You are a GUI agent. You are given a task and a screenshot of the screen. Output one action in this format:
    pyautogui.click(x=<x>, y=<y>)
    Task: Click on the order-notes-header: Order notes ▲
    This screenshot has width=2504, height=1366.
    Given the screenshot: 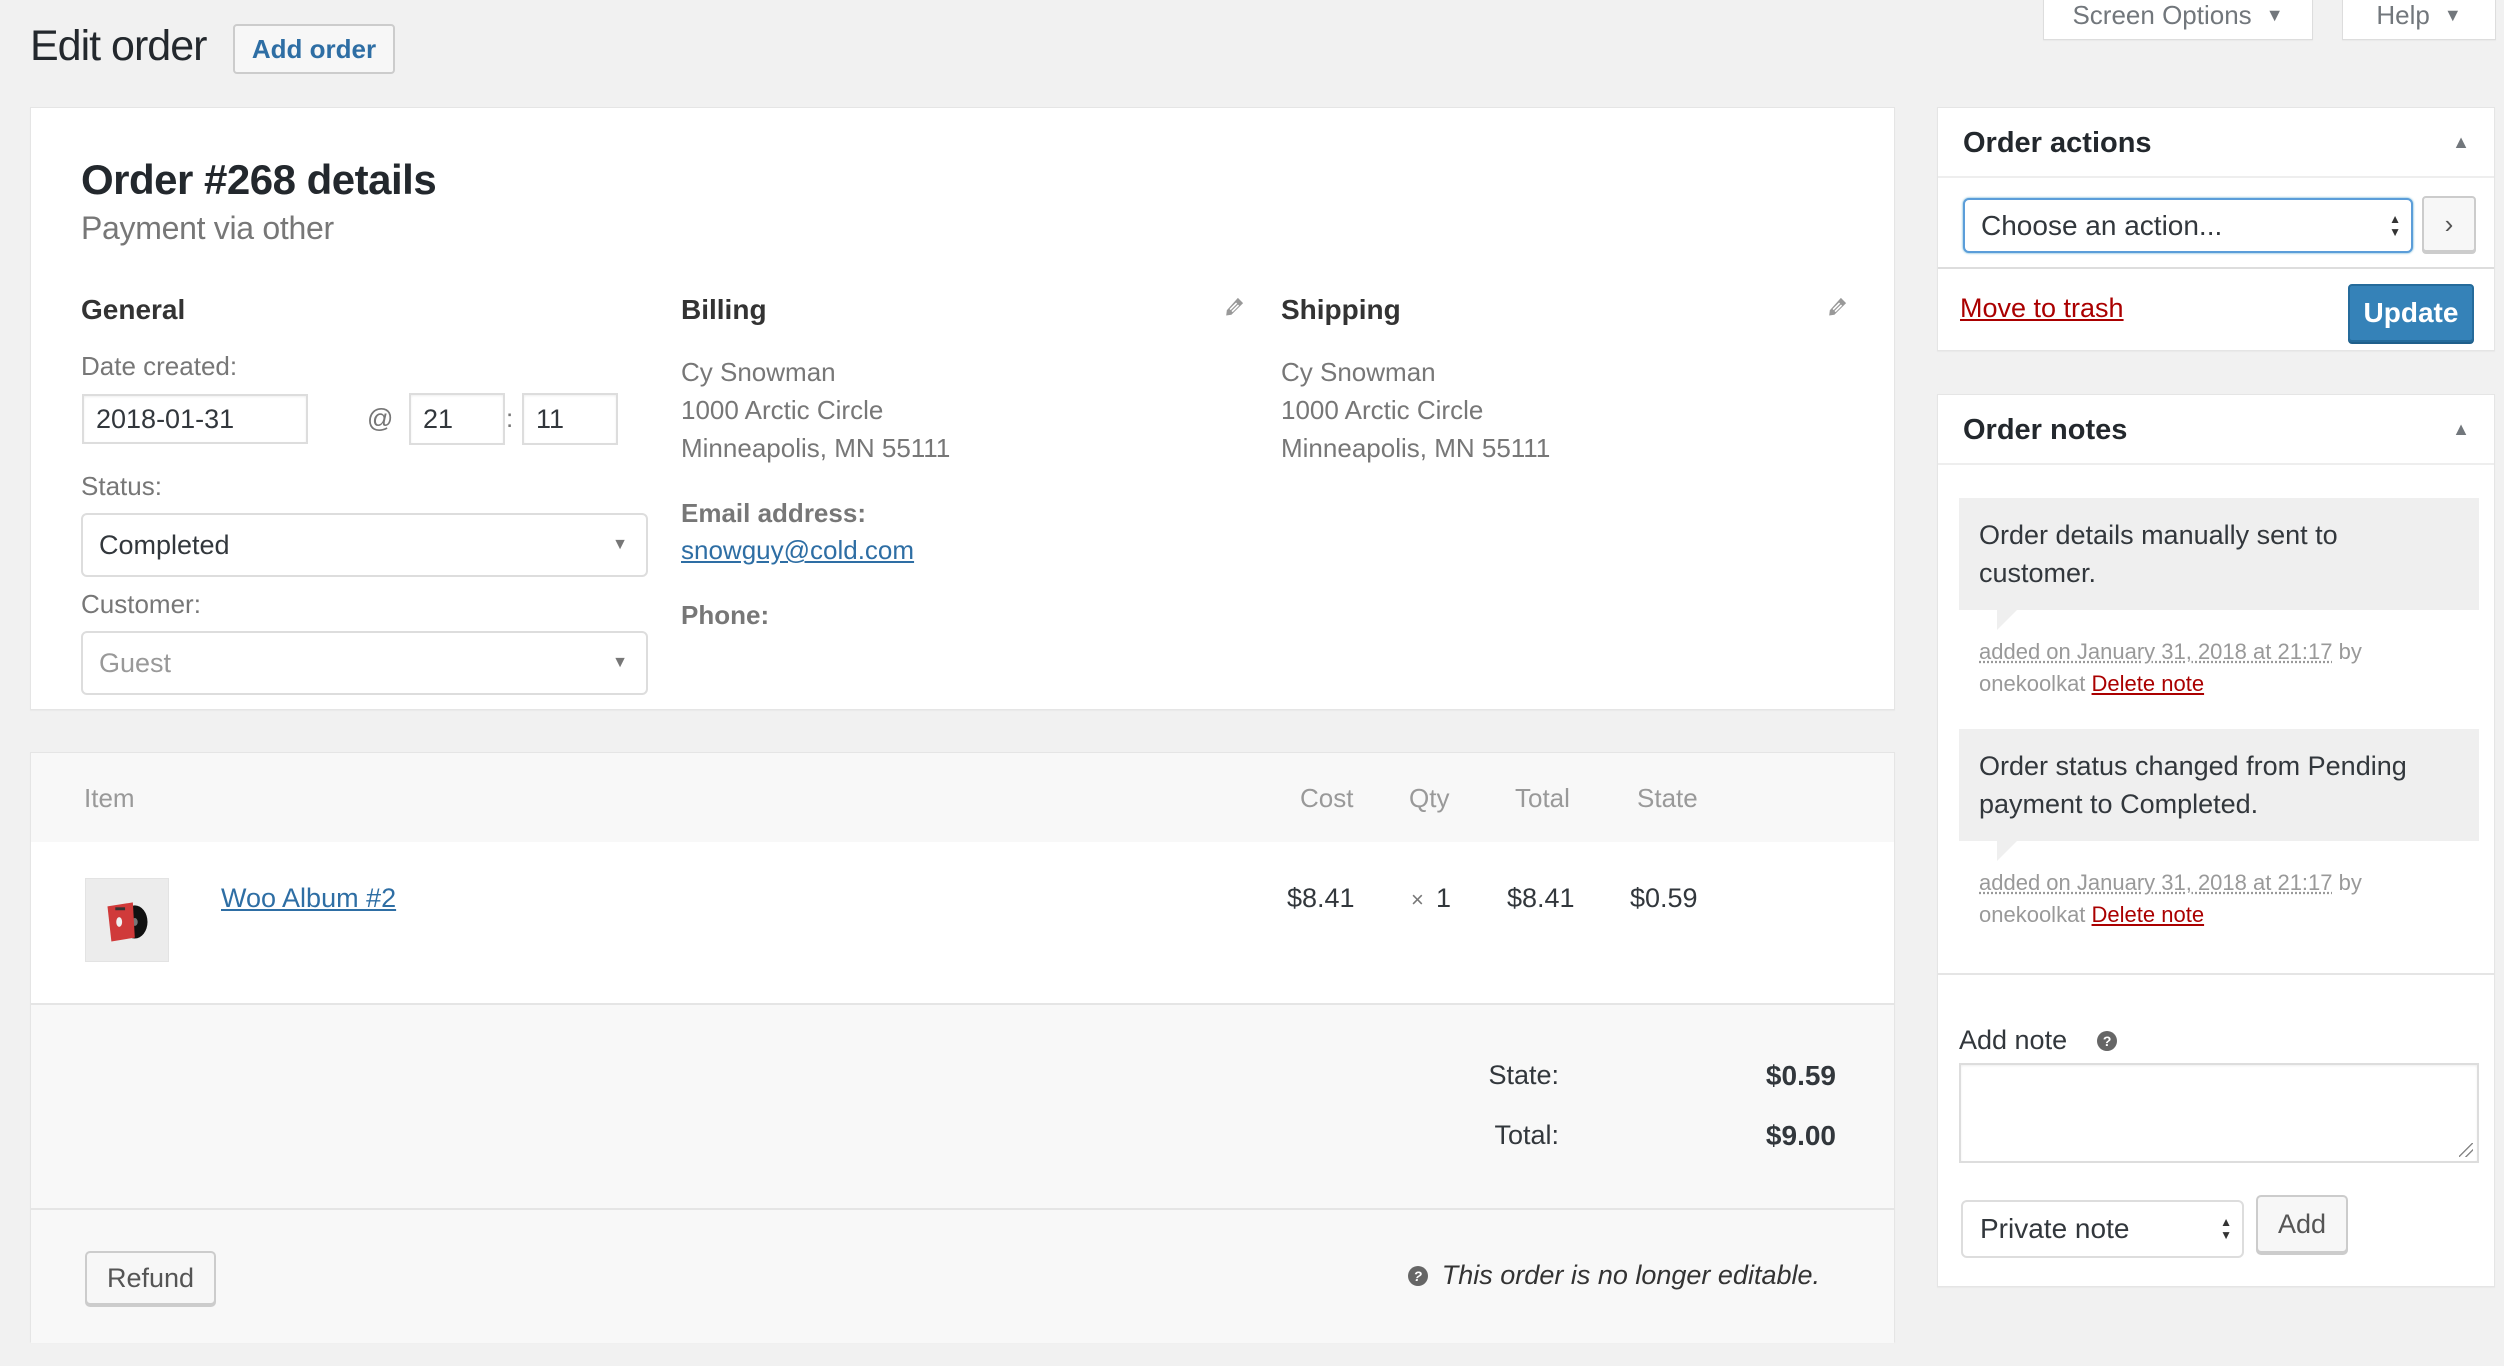 What is the action you would take?
    pyautogui.click(x=2216, y=430)
    